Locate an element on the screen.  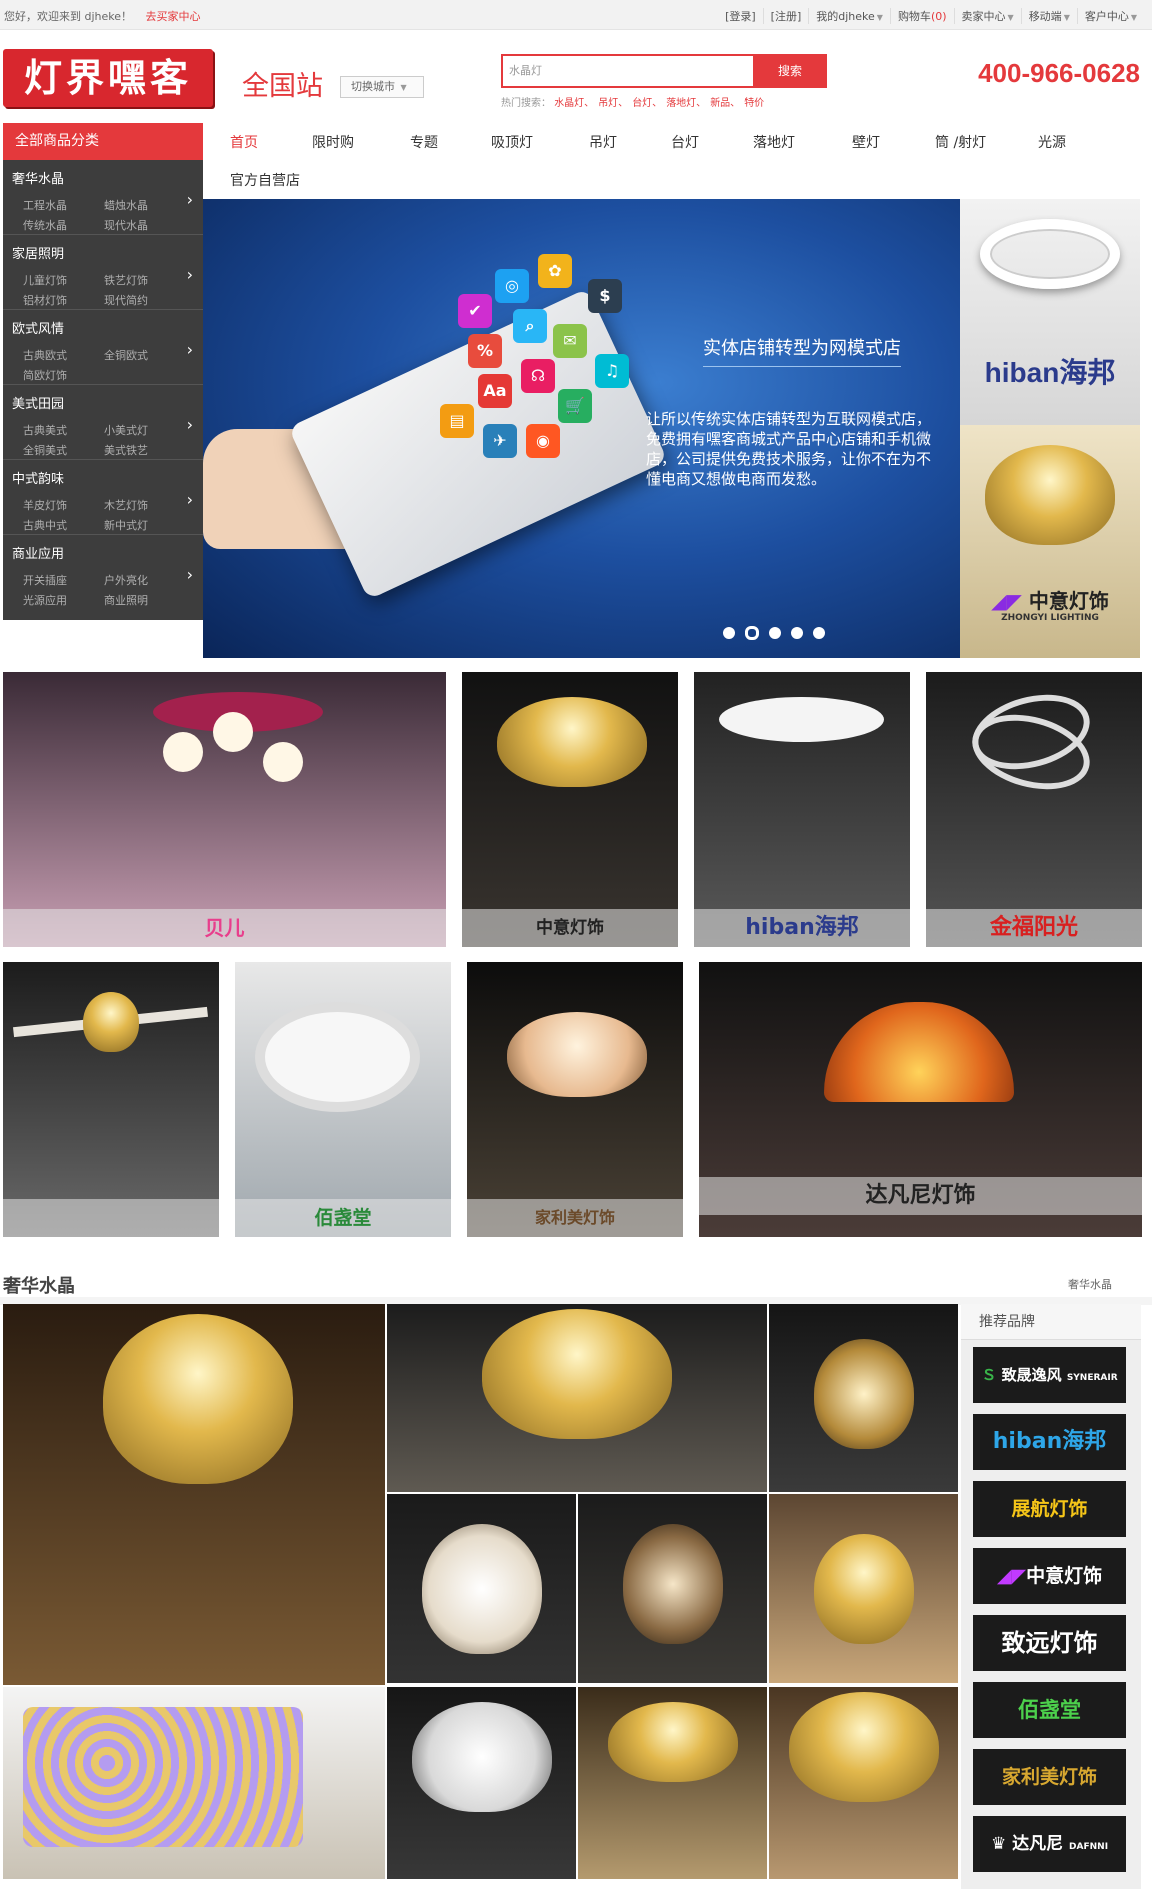
brand-tile: 贝儿 is located at coordinates (224, 809).